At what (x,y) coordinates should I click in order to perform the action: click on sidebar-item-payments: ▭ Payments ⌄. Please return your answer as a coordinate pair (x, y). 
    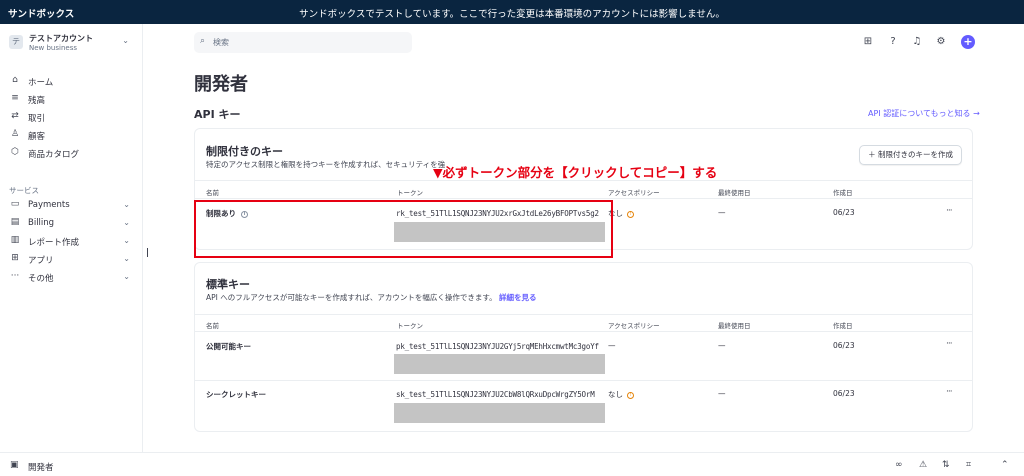
    Looking at the image, I should click on (71, 207).